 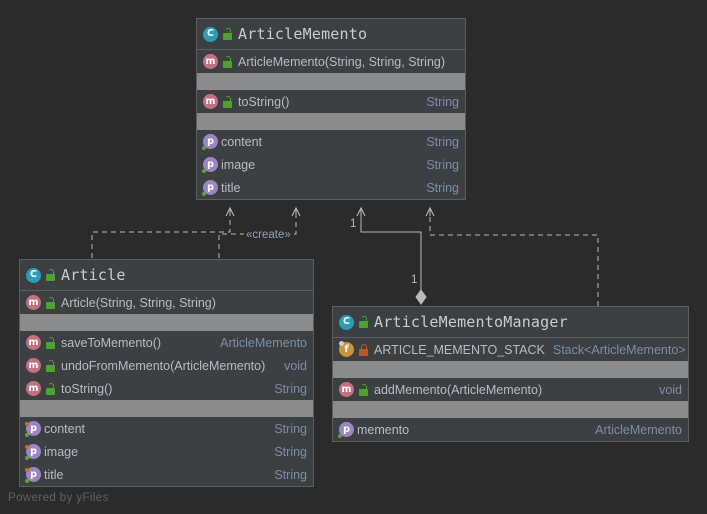 I want to click on edge-manager-dependency, so click(x=512, y=256).